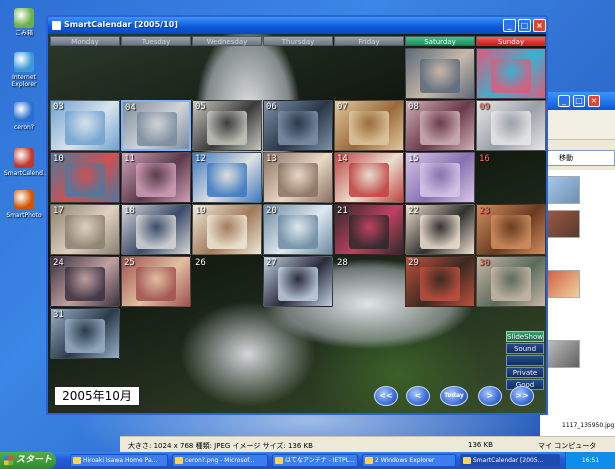  I want to click on explorer-address-bar: 移動, so click(577, 158).